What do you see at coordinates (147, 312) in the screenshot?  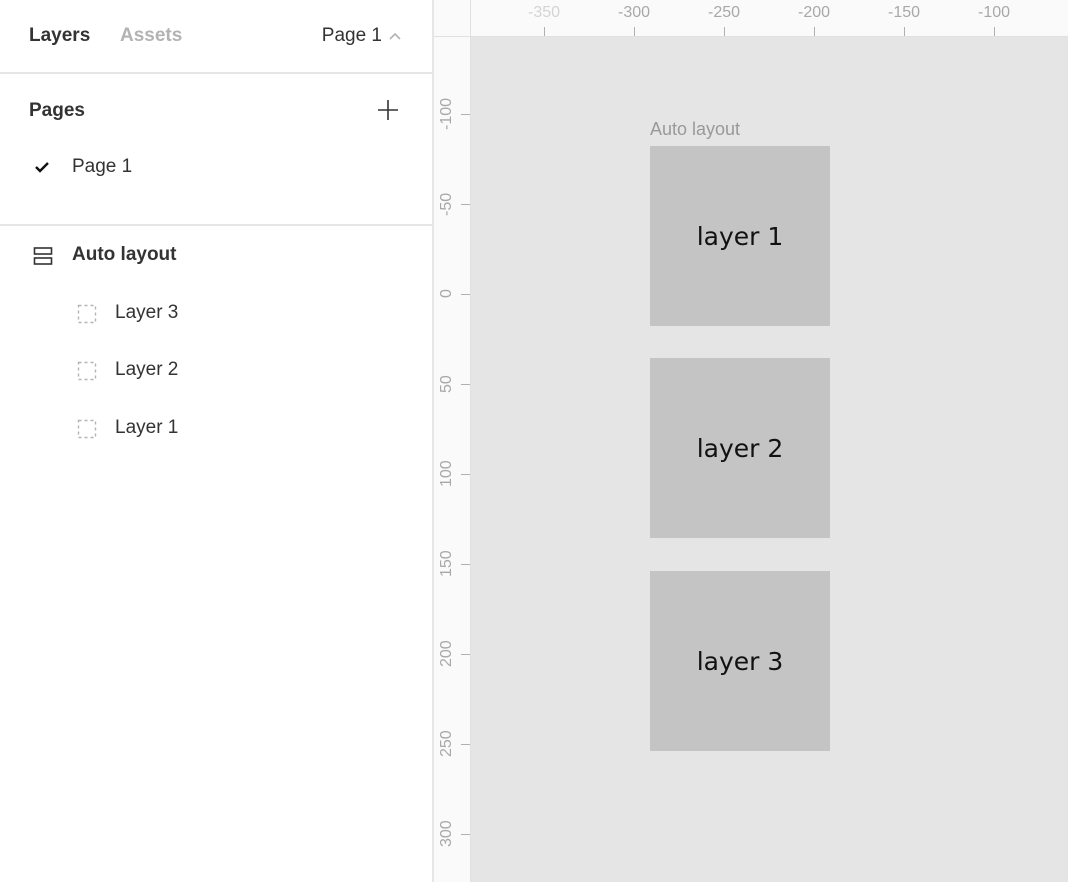 I see `layer-label: Layer 3` at bounding box center [147, 312].